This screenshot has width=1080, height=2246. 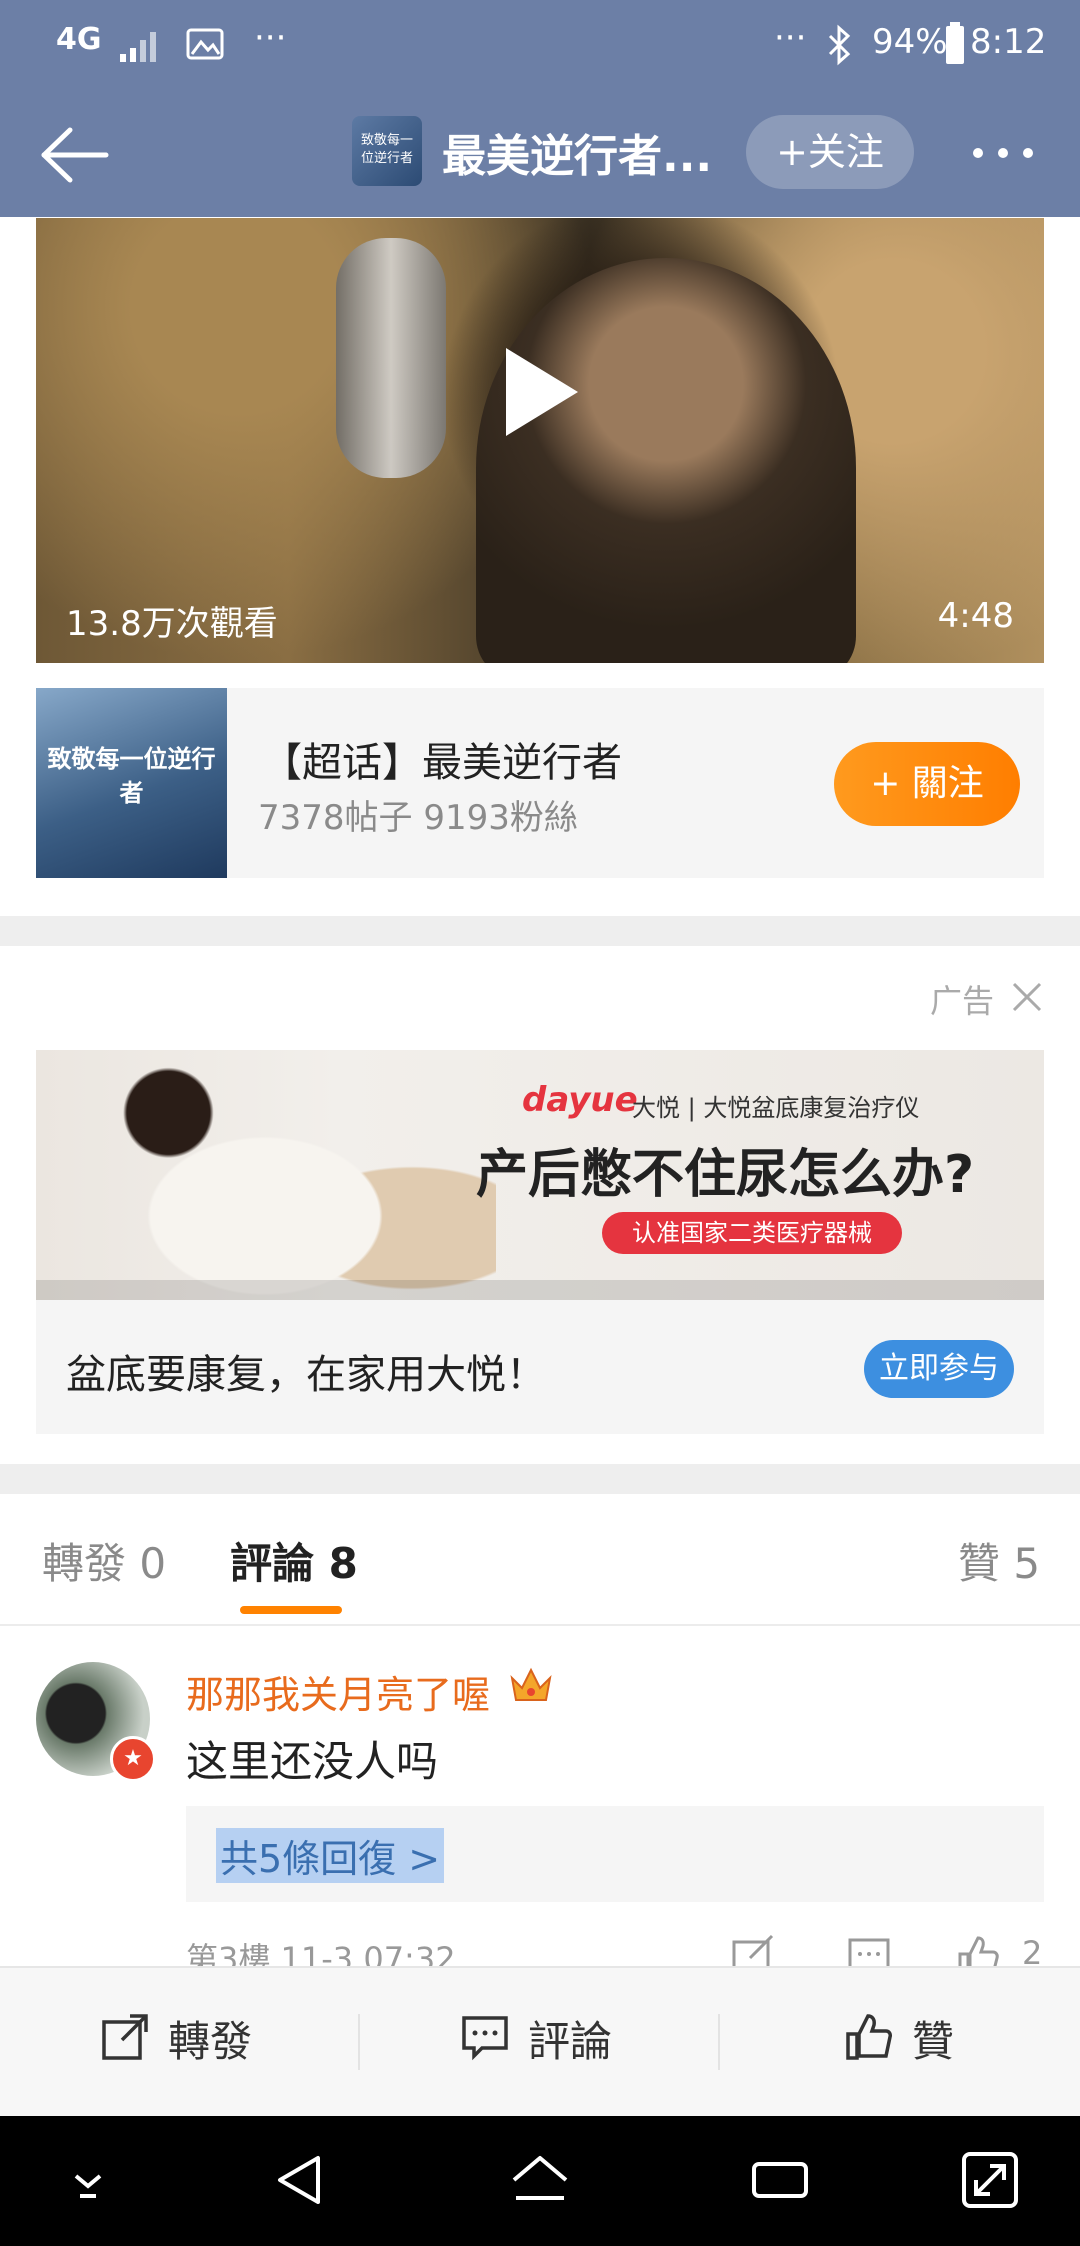 I want to click on supertopic-stats: 7378帖子 9193粉絲, so click(x=418, y=818).